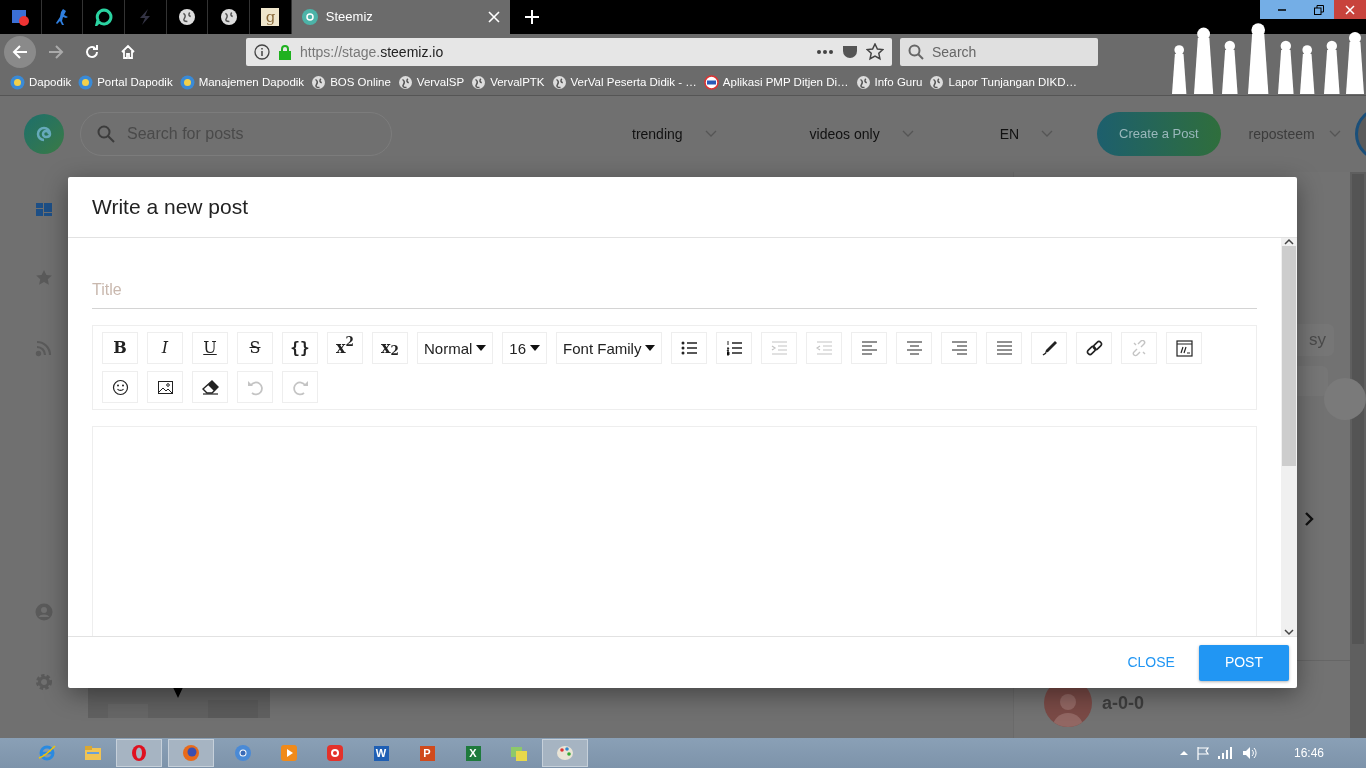 This screenshot has width=1366, height=768. What do you see at coordinates (255, 387) in the screenshot?
I see `undo-icon` at bounding box center [255, 387].